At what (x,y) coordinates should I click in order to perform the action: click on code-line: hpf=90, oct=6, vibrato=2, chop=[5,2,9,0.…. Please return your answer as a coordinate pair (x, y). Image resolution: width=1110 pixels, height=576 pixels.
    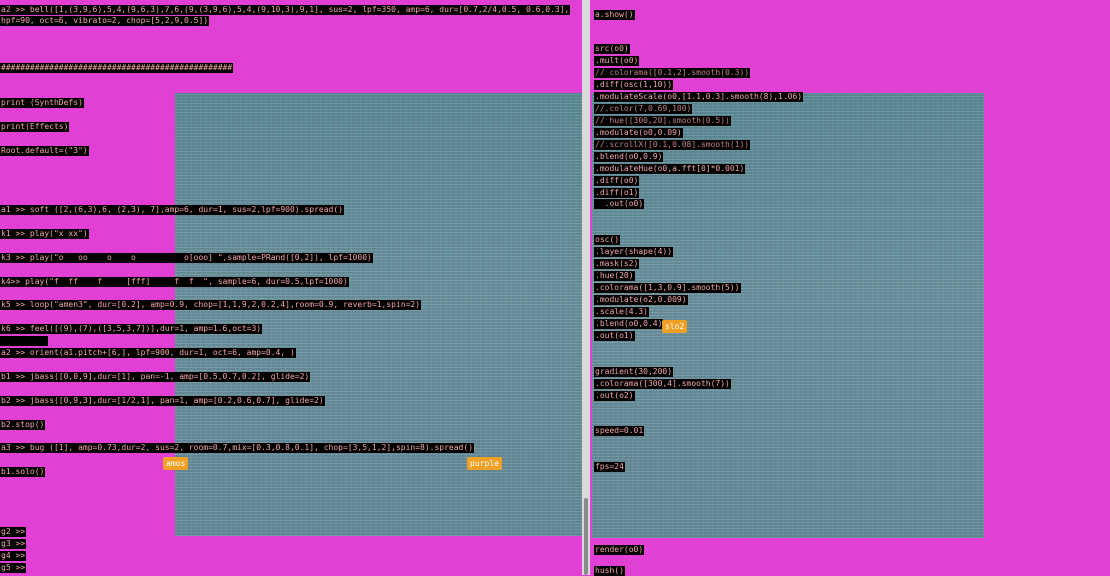
    Looking at the image, I should click on (105, 21).